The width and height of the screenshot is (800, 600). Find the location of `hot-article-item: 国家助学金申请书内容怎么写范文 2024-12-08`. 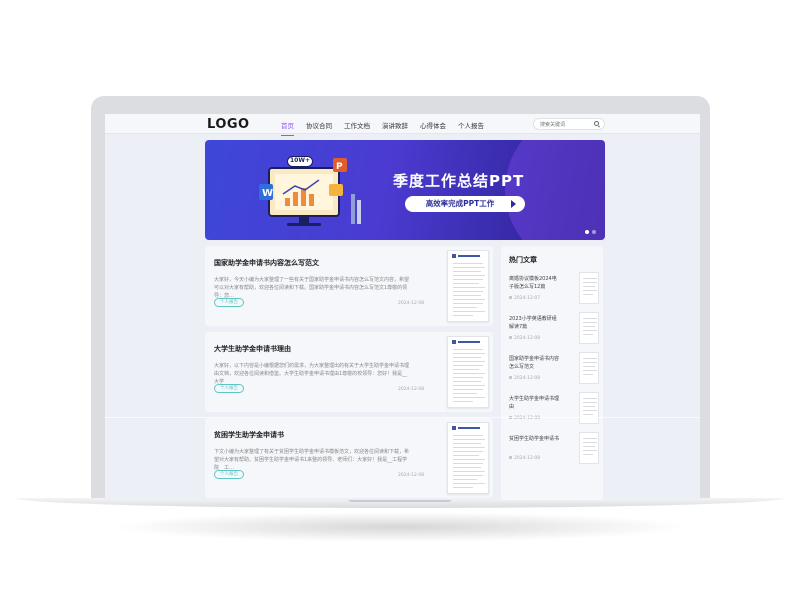

hot-article-item: 国家助学金申请书内容怎么写范文 2024-12-08 is located at coordinates (554, 370).